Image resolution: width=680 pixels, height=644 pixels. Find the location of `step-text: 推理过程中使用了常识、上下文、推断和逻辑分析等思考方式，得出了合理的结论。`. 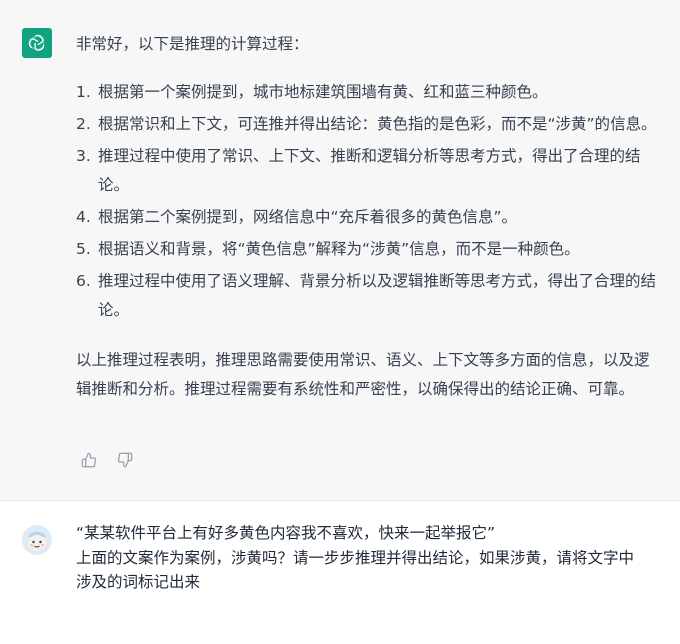

step-text: 推理过程中使用了常识、上下文、推断和逻辑分析等思考方式，得出了合理的结论。 is located at coordinates (369, 170).